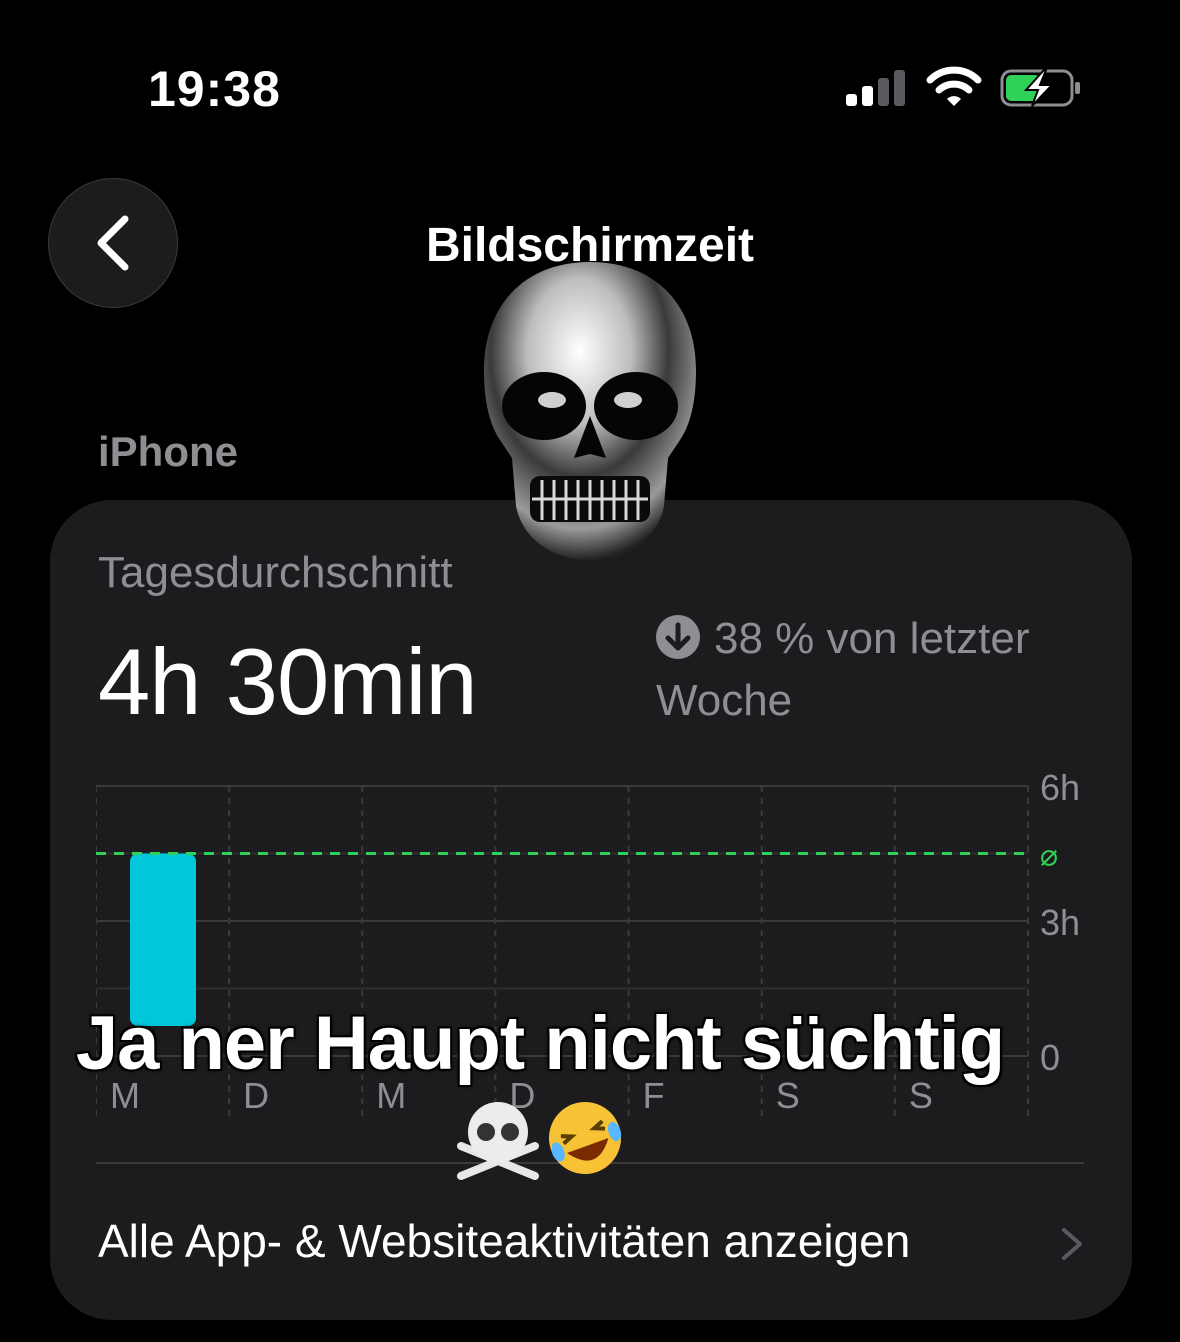  What do you see at coordinates (168, 451) in the screenshot?
I see `section-label-device: iPhone` at bounding box center [168, 451].